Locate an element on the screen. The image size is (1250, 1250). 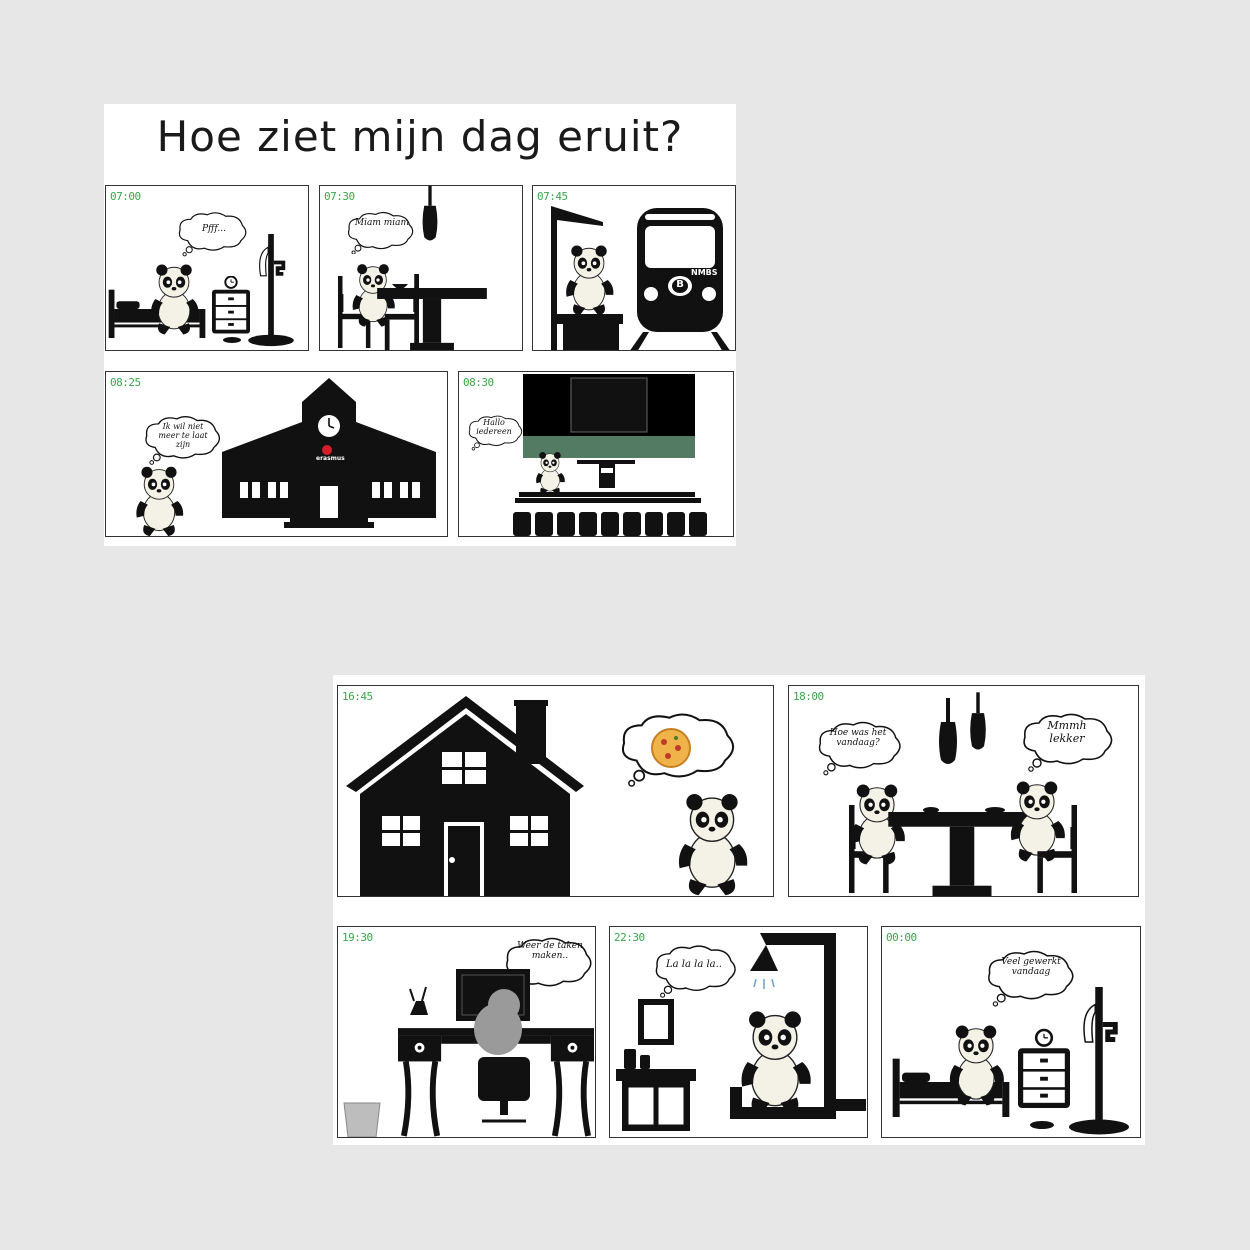
panel-time: 18:00 is located at coordinates (808, 696).